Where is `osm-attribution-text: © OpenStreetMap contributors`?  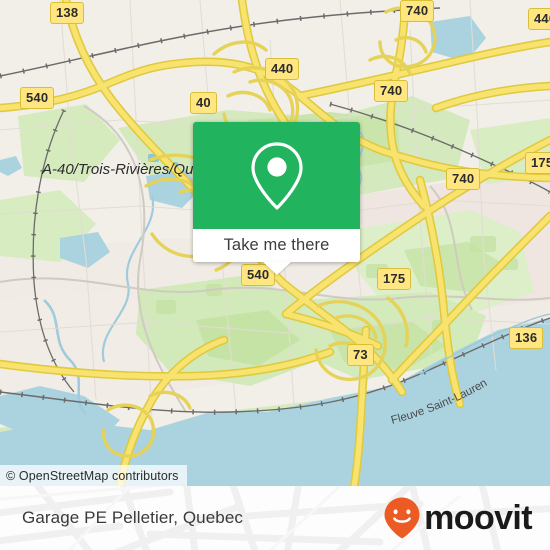
osm-attribution-text: © OpenStreetMap contributors is located at coordinates (92, 475).